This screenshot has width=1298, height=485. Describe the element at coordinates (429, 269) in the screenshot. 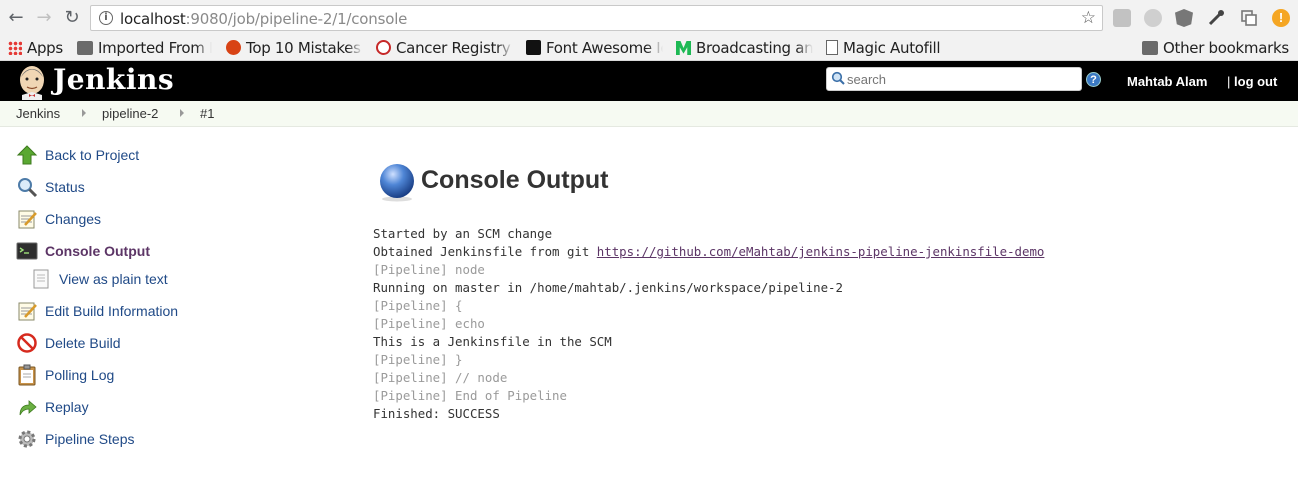

I see `console-line: [Pipeline] node` at that location.